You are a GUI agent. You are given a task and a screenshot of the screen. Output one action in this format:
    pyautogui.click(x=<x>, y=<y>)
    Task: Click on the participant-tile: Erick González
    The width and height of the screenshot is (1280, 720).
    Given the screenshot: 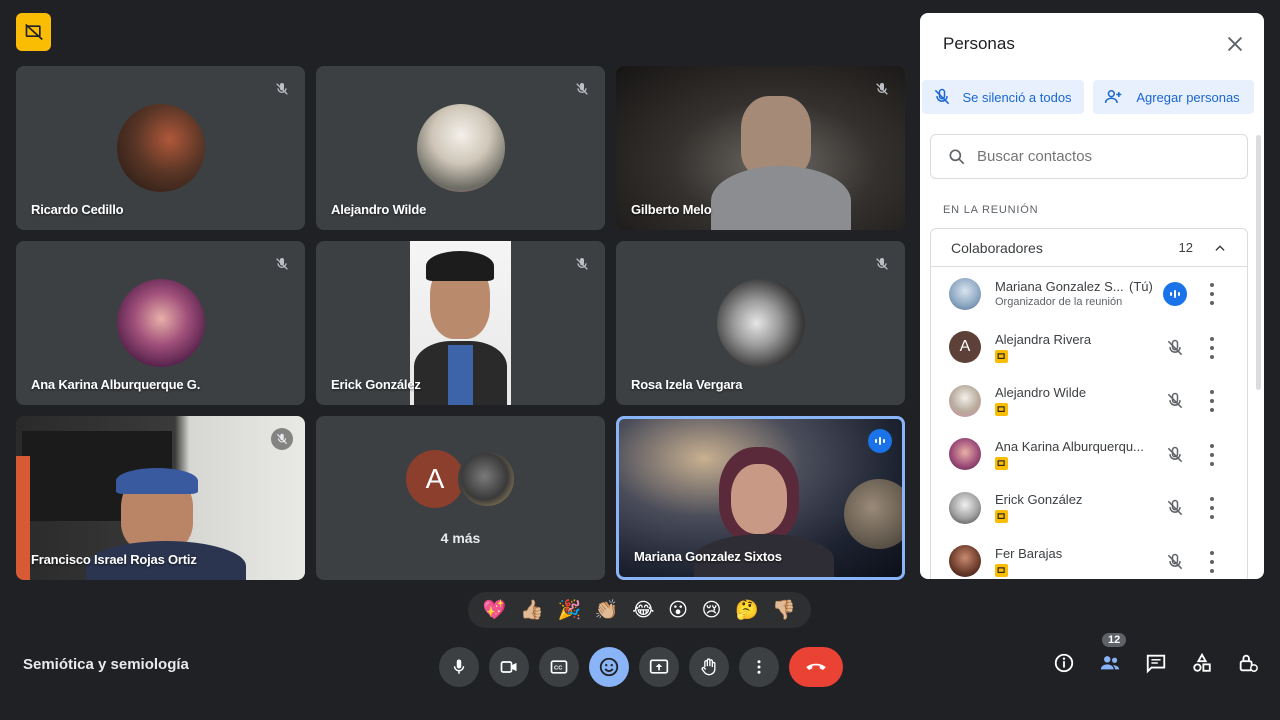 What is the action you would take?
    pyautogui.click(x=460, y=323)
    